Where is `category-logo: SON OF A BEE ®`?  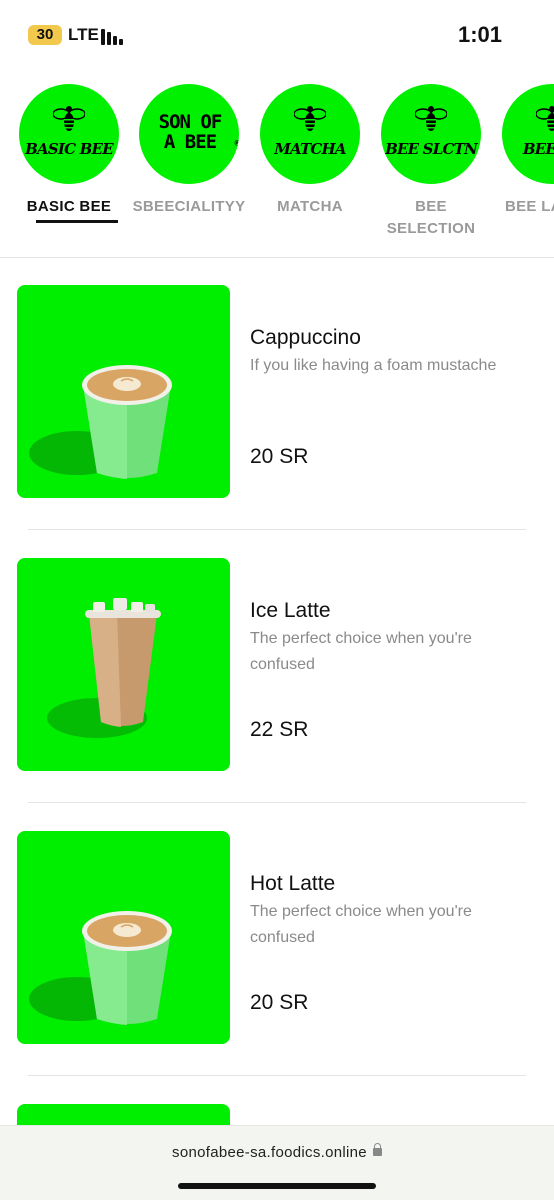 category-logo: SON OF A BEE ® is located at coordinates (189, 134).